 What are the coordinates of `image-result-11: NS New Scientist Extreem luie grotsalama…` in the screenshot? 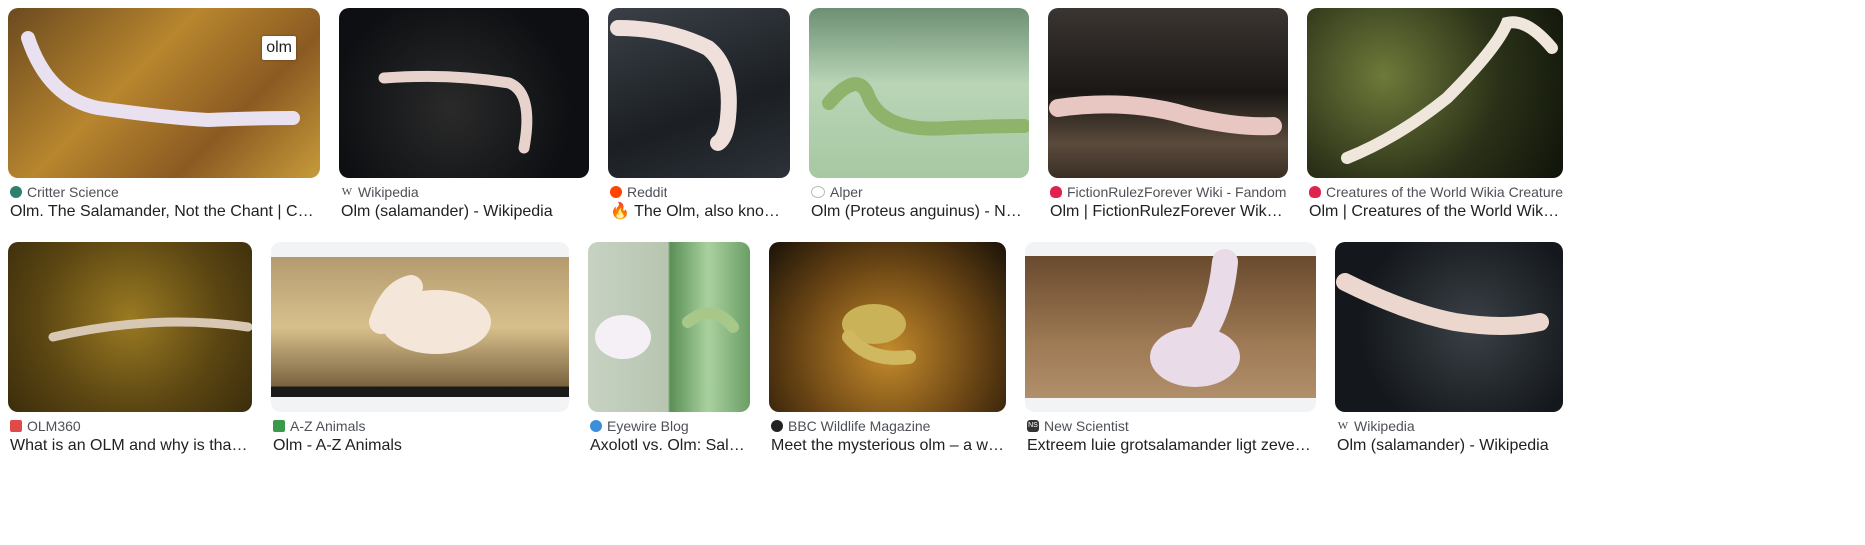 It's located at (1170, 349).